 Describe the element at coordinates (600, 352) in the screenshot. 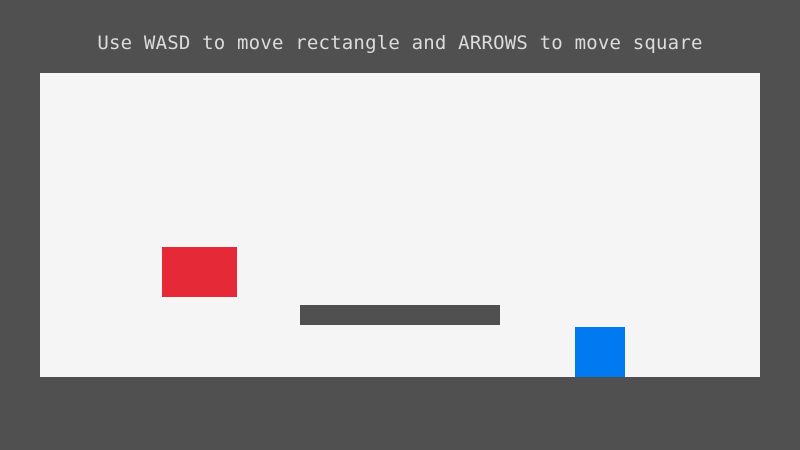

I see `player-square` at that location.